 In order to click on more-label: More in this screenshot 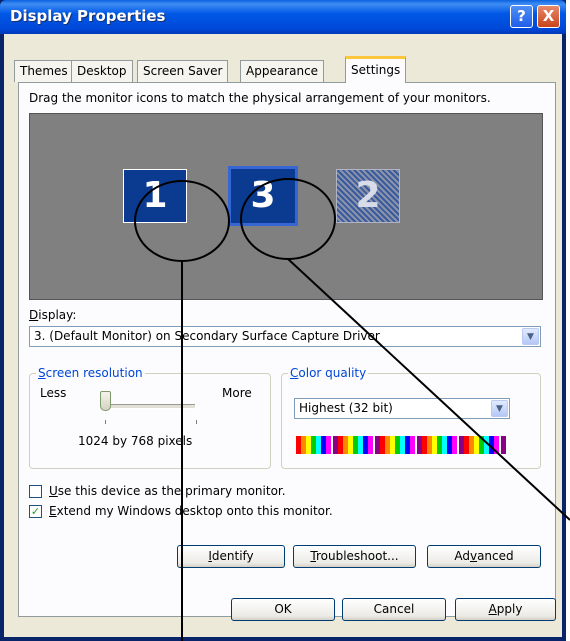, I will do `click(237, 393)`.